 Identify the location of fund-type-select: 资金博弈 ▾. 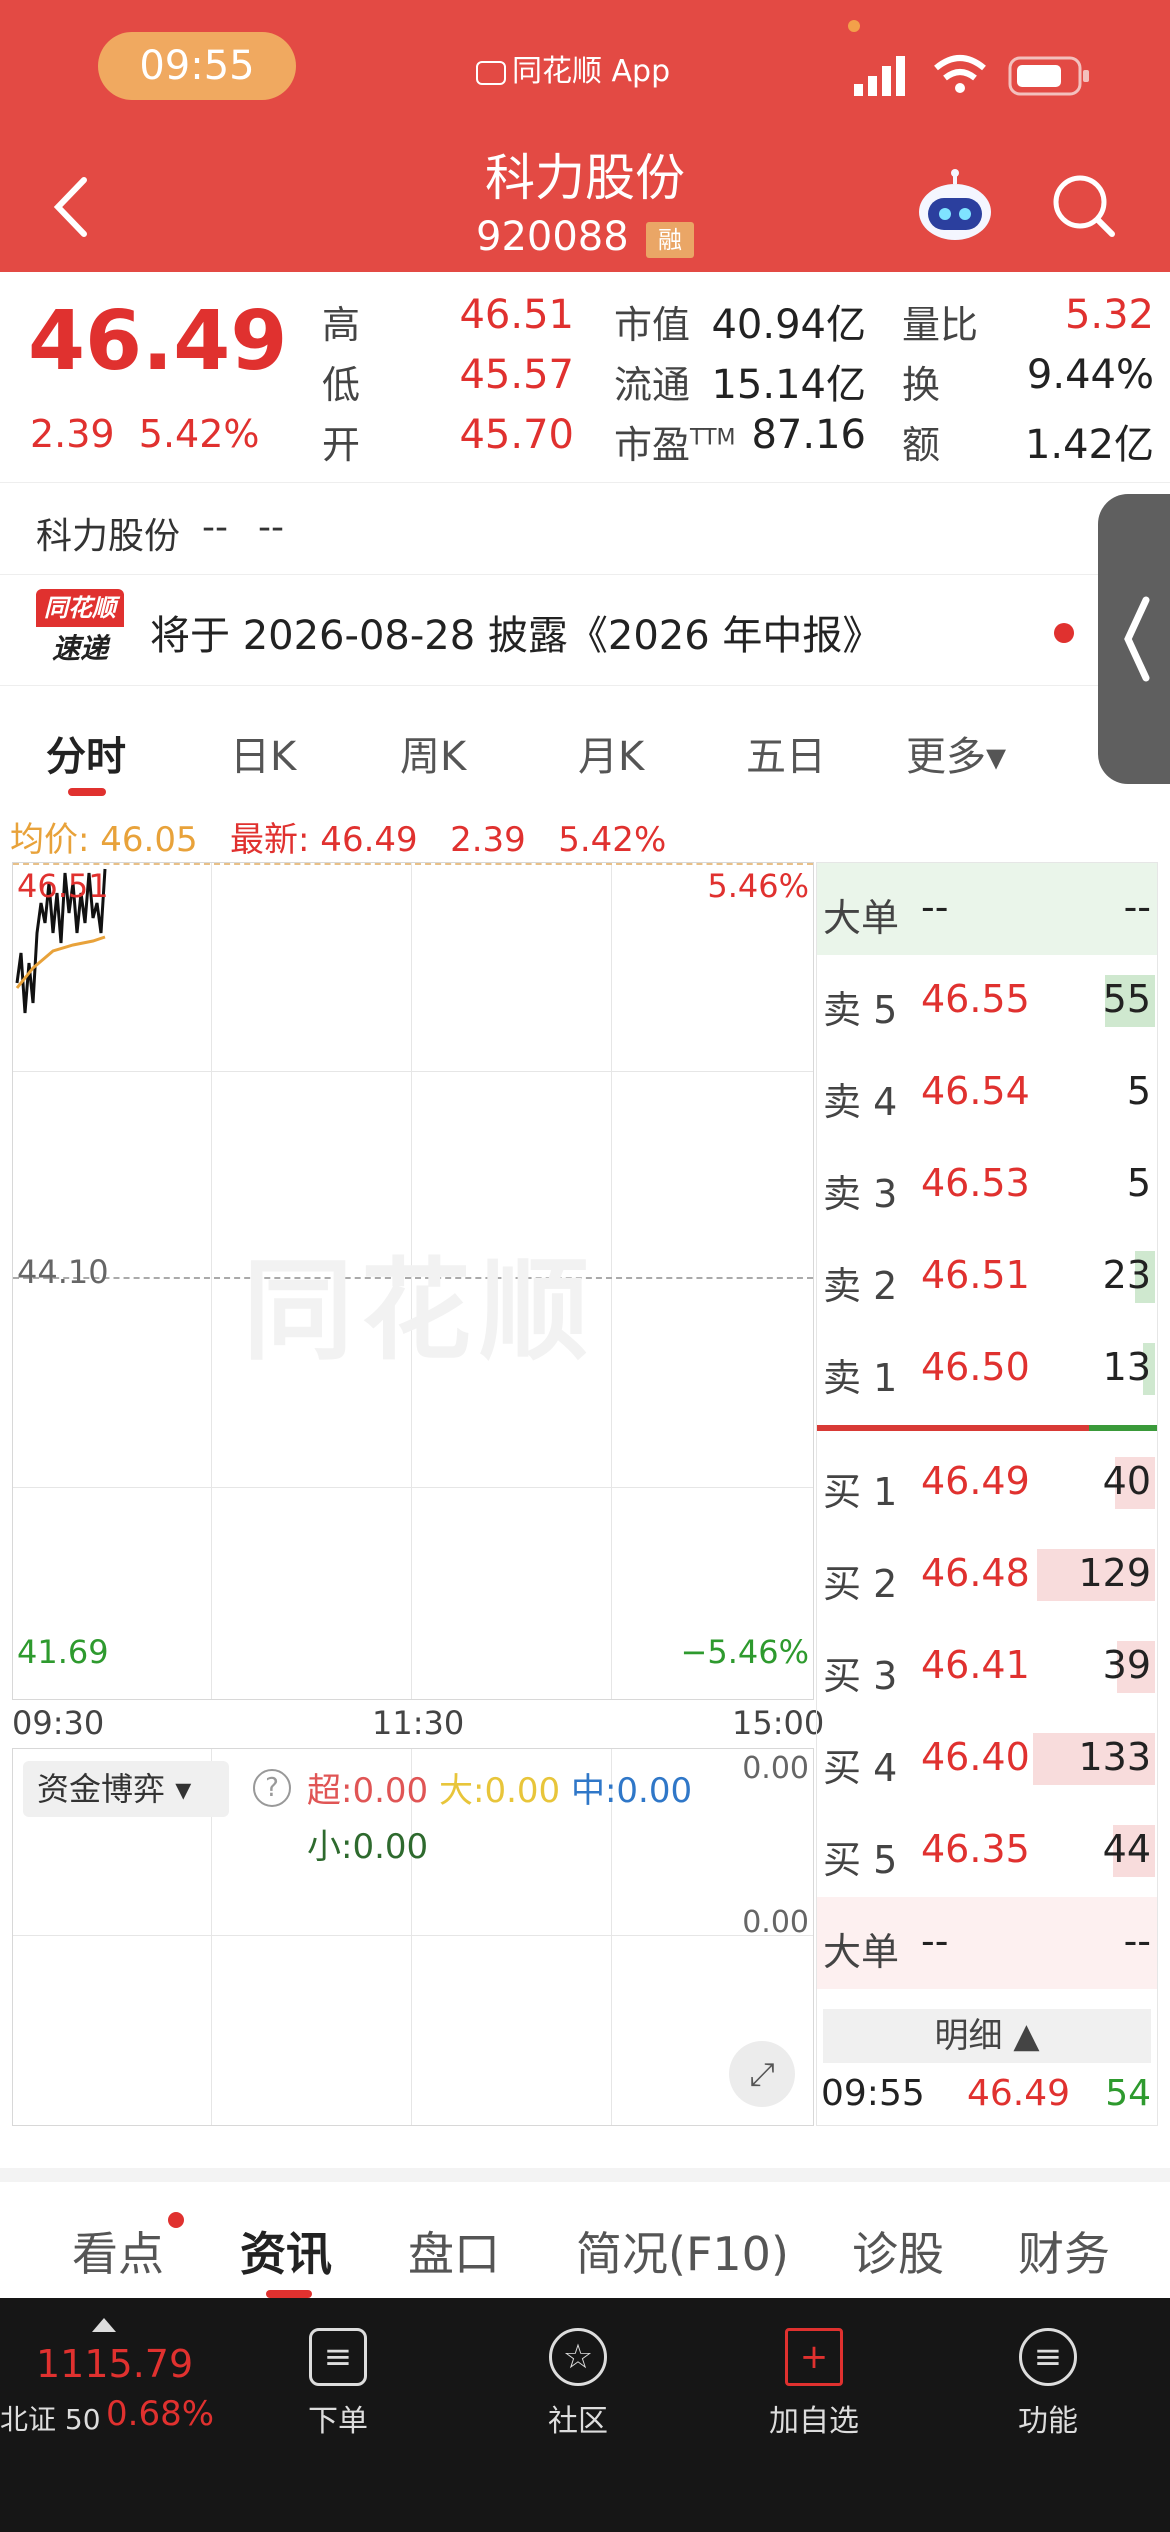
(126, 1789).